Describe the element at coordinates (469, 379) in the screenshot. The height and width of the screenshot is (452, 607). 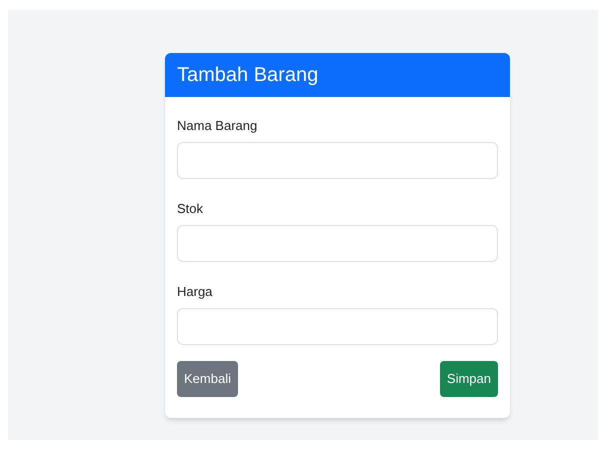
I see `save-button: Simpan` at that location.